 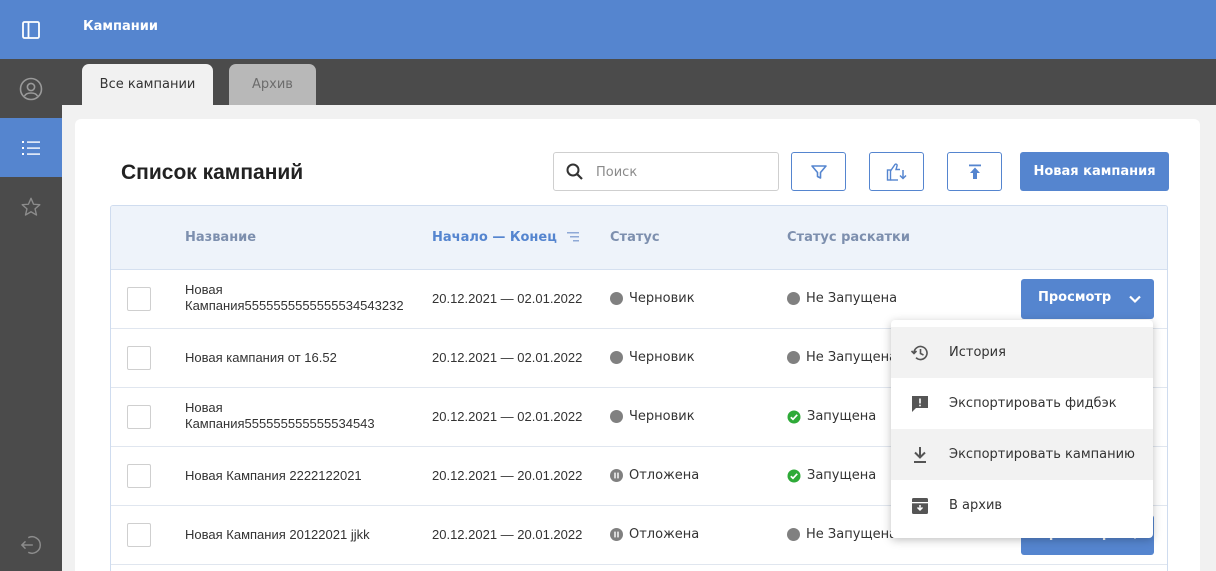 What do you see at coordinates (120, 26) in the screenshot?
I see `app-title: Кампании` at bounding box center [120, 26].